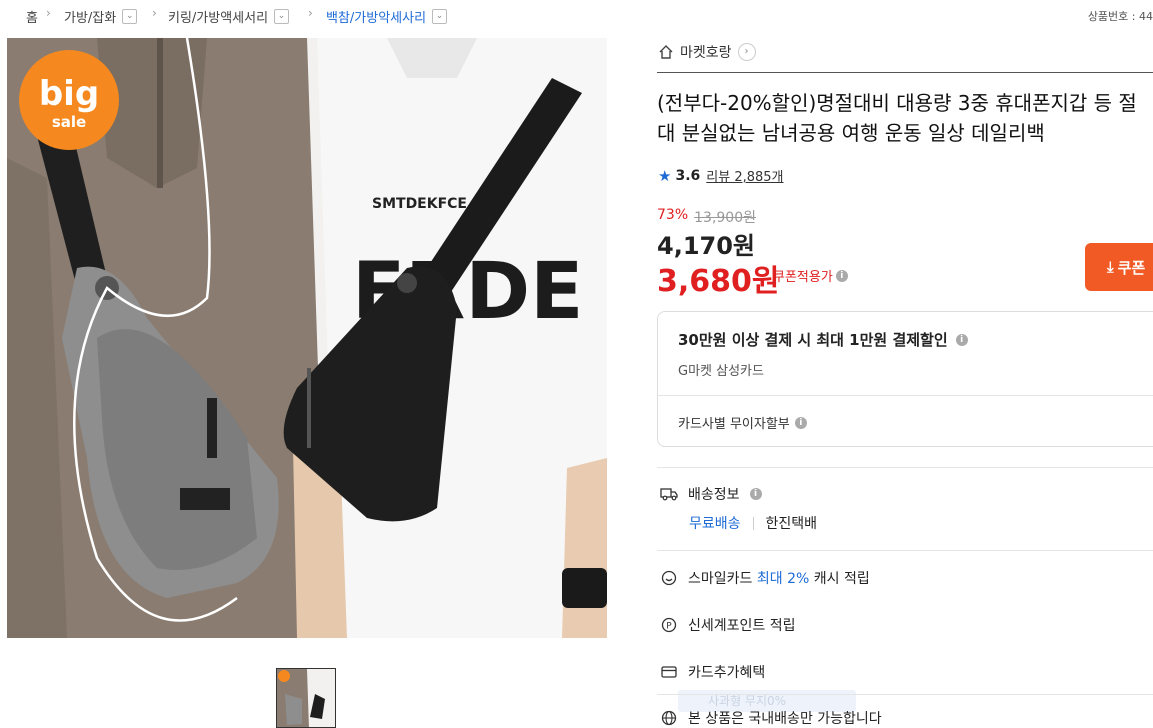 The height and width of the screenshot is (728, 1153). I want to click on rating-score: 3.6, so click(688, 175).